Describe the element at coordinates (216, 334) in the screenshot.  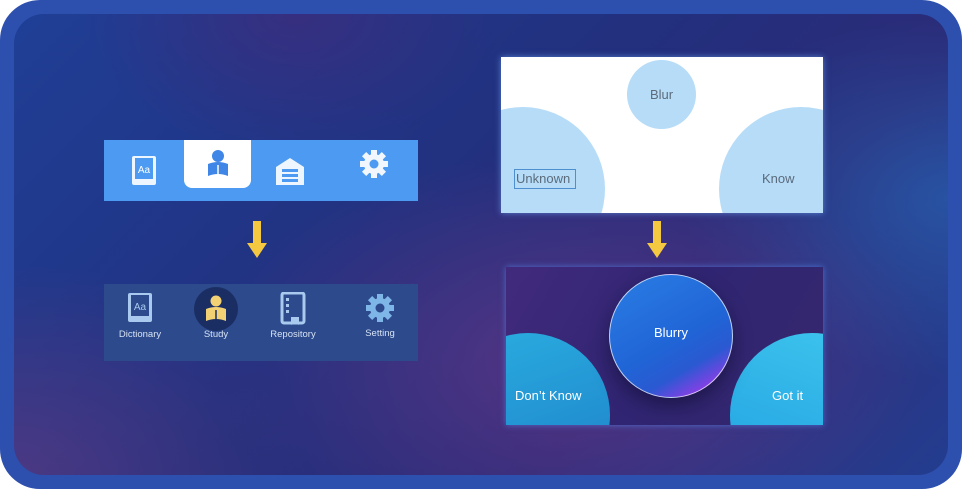
I see `nav-label-study: Study` at that location.